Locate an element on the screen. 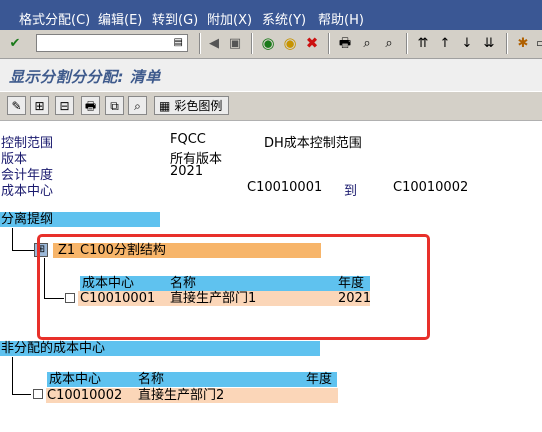  display-change-icon: ✎ is located at coordinates (16, 105).